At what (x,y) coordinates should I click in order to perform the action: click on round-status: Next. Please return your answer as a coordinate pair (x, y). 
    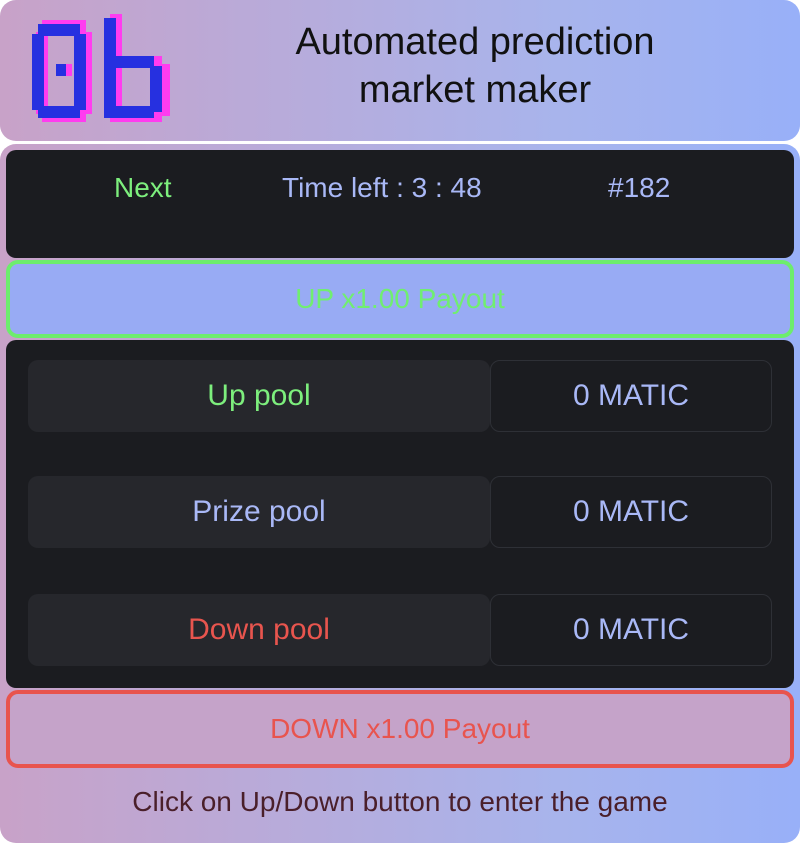
    Looking at the image, I should click on (143, 187).